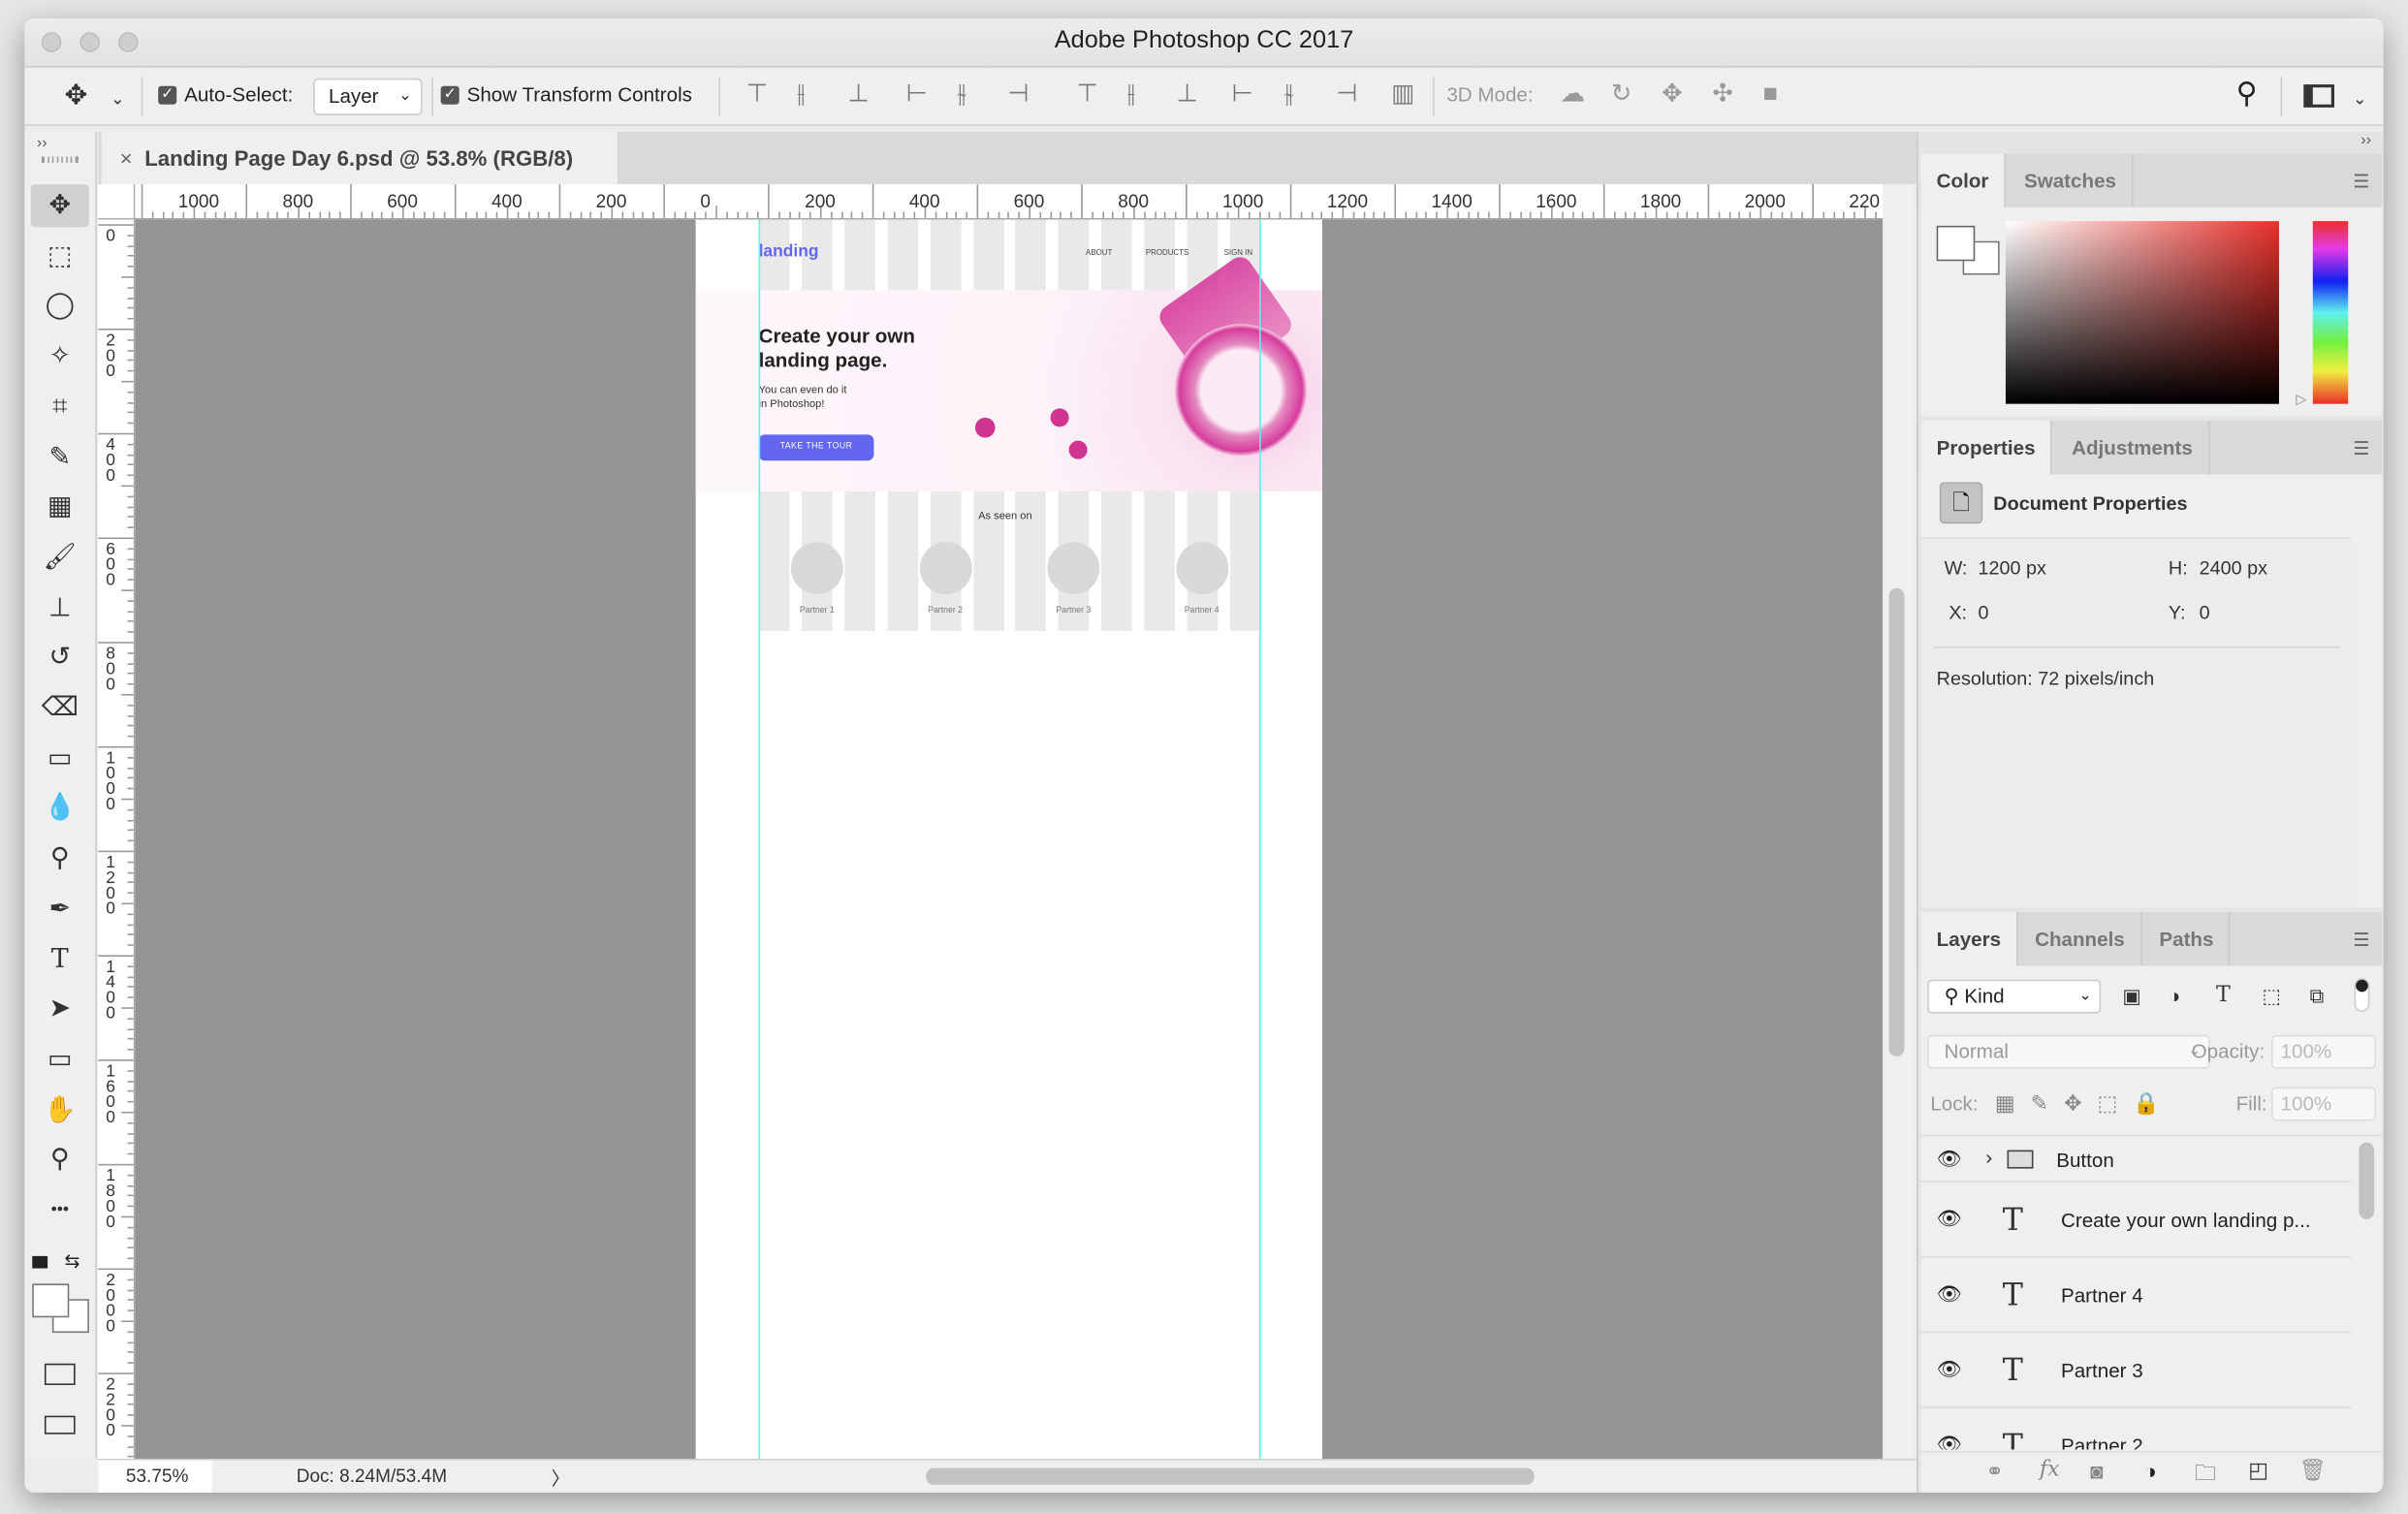 This screenshot has height=1514, width=2408. What do you see at coordinates (801, 94) in the screenshot?
I see `align-vcenter-icon: ⫲` at bounding box center [801, 94].